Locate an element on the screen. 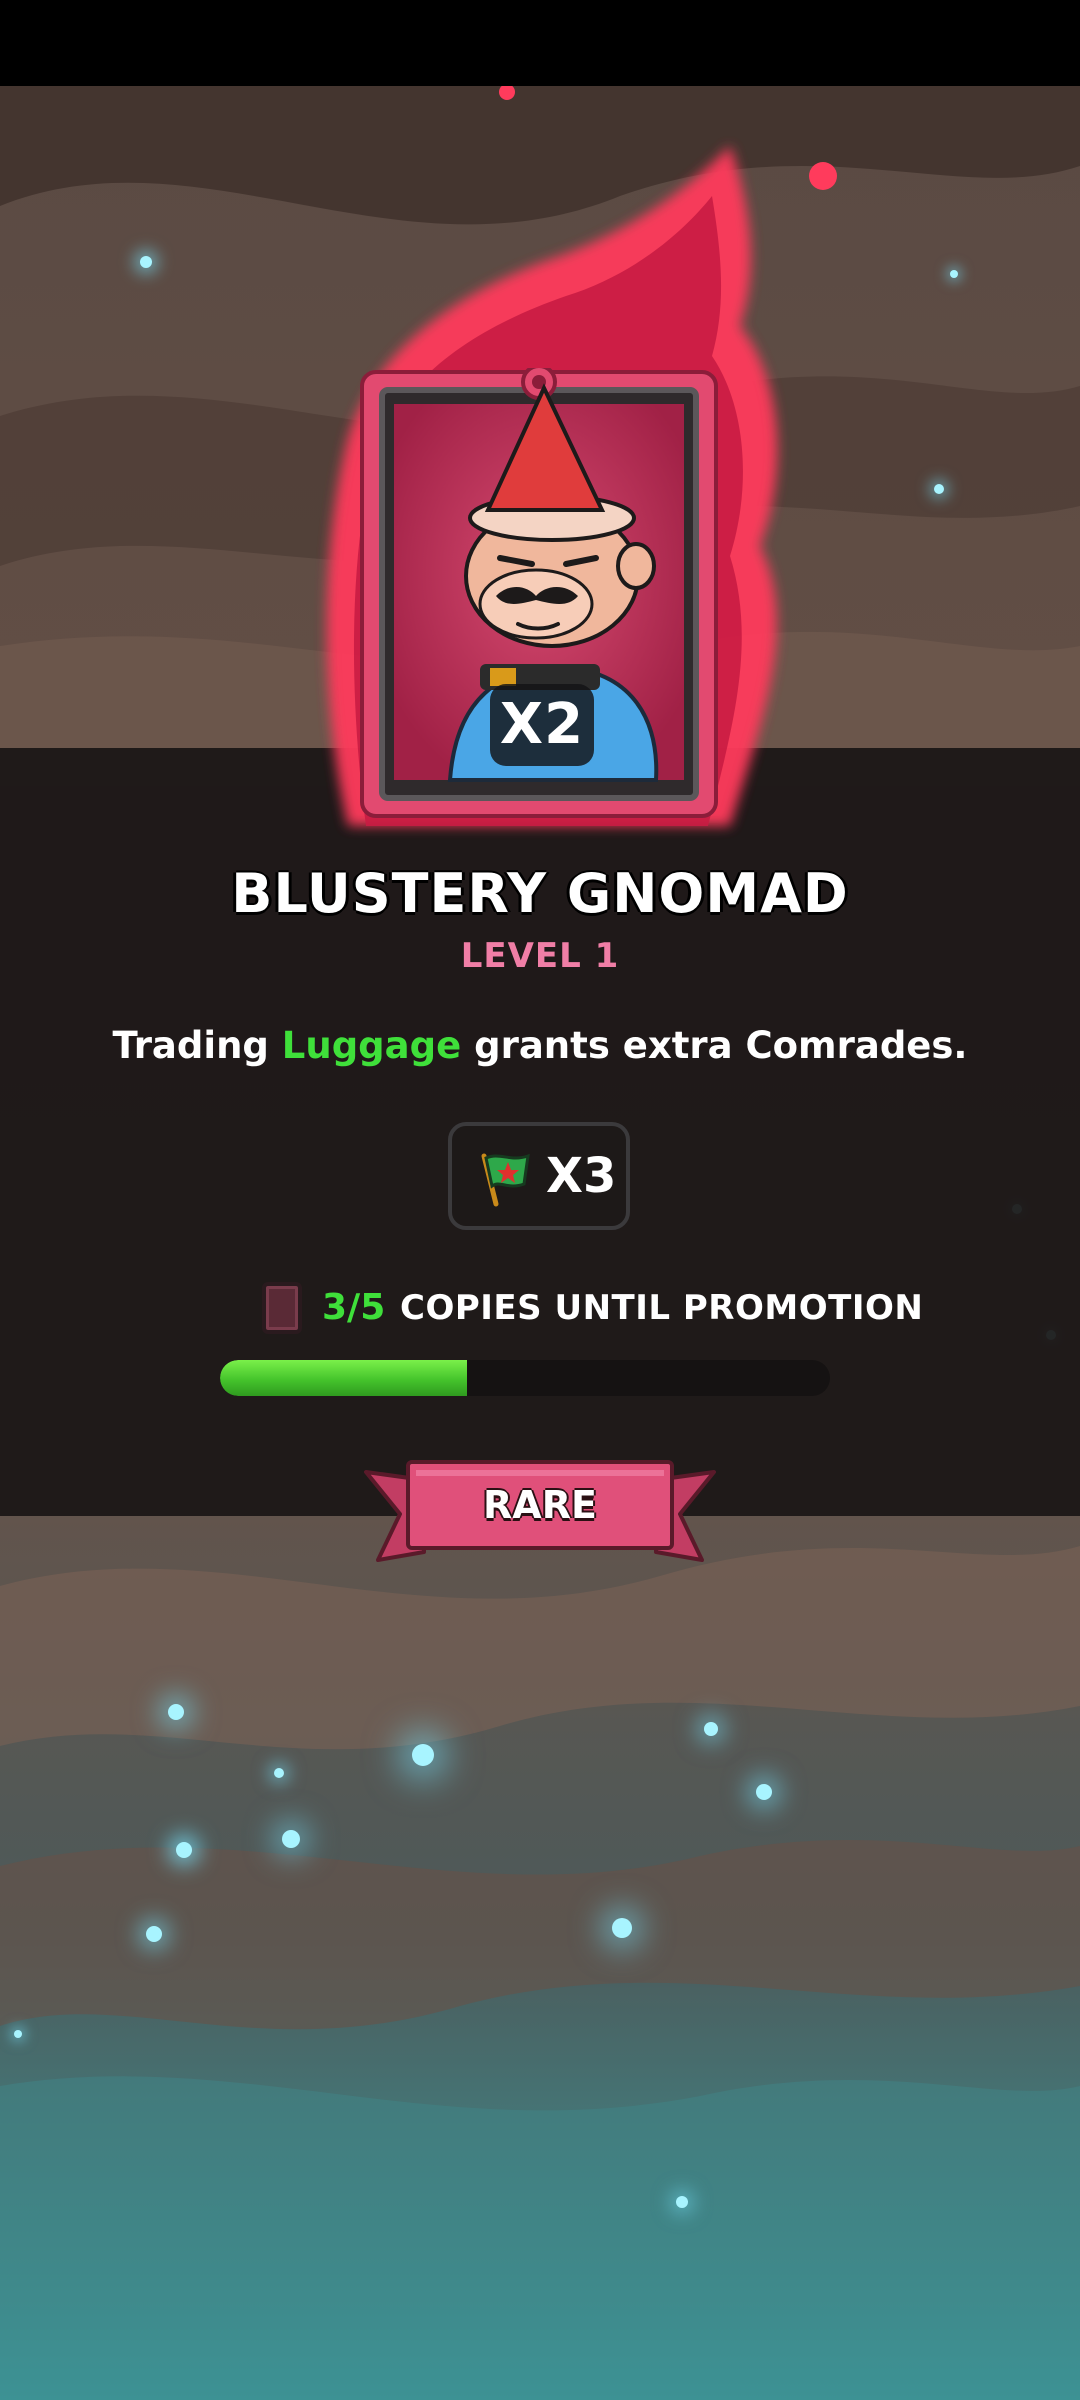 The image size is (1080, 2400). flag-icon is located at coordinates (505, 1180).